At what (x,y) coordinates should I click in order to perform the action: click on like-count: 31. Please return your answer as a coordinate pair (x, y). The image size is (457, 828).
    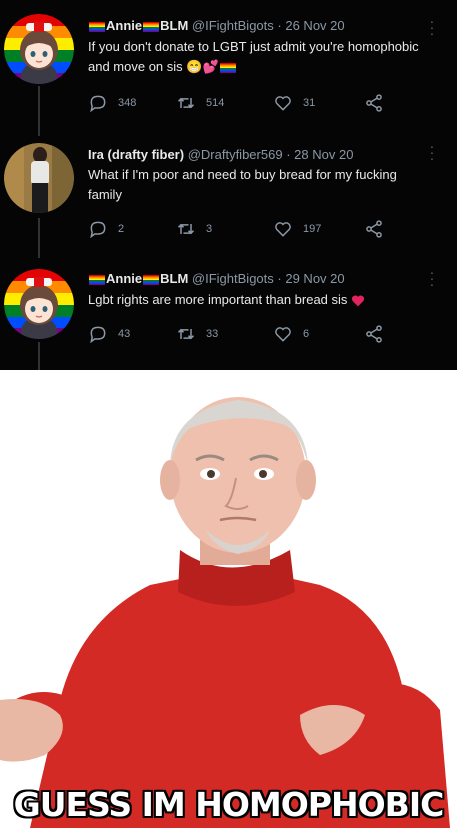
    Looking at the image, I should click on (309, 103).